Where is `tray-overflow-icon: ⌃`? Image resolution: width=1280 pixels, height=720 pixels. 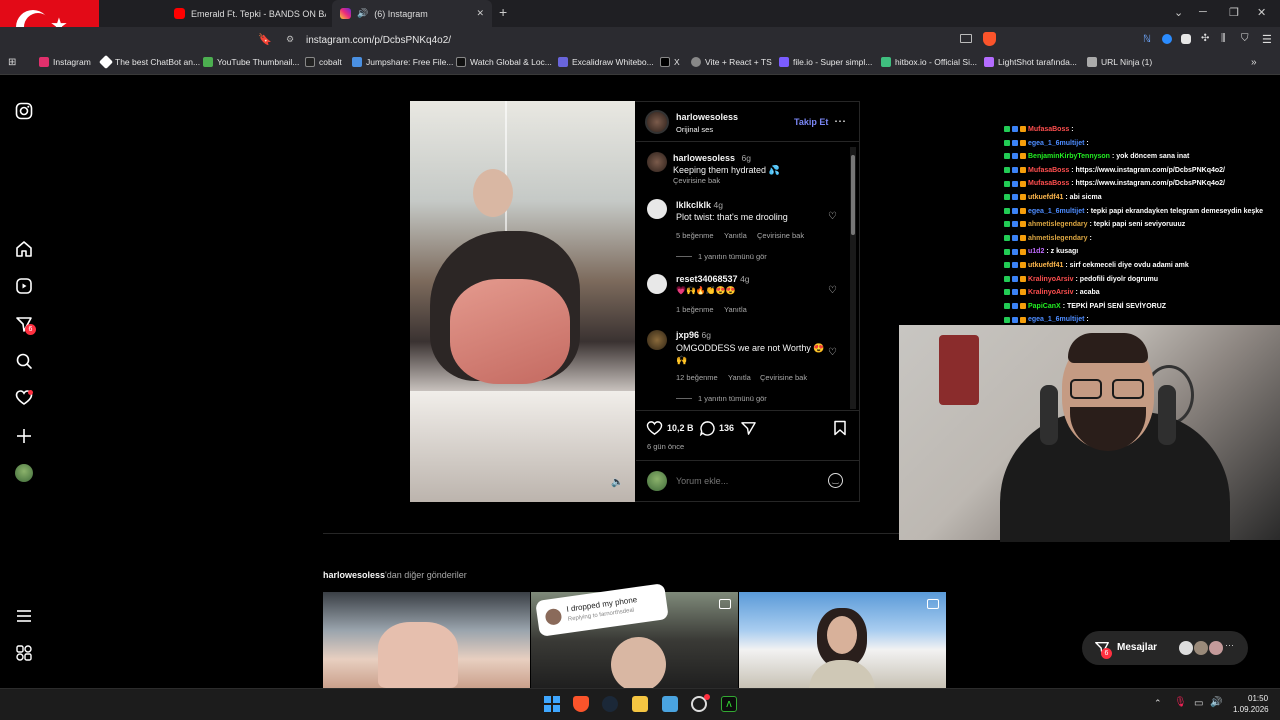 tray-overflow-icon: ⌃ is located at coordinates (1158, 703).